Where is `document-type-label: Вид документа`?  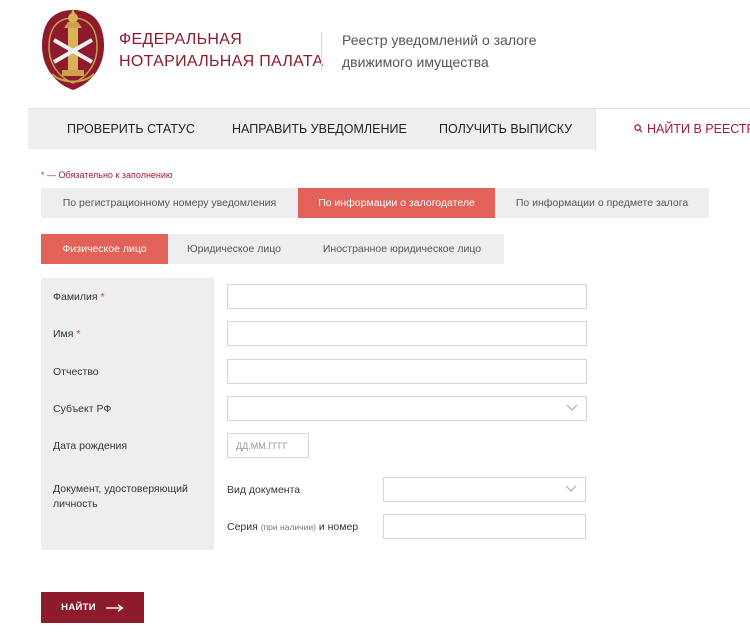
document-type-label: Вид документа is located at coordinates (264, 490).